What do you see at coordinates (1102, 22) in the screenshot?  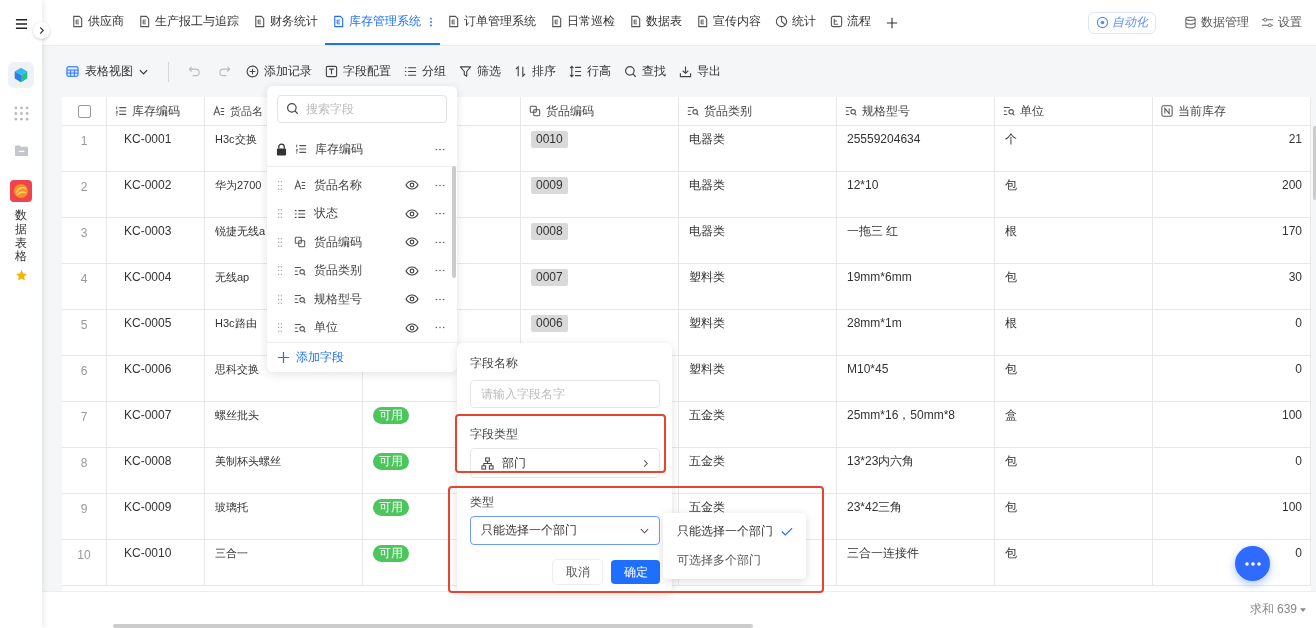 I see `automation-icon` at bounding box center [1102, 22].